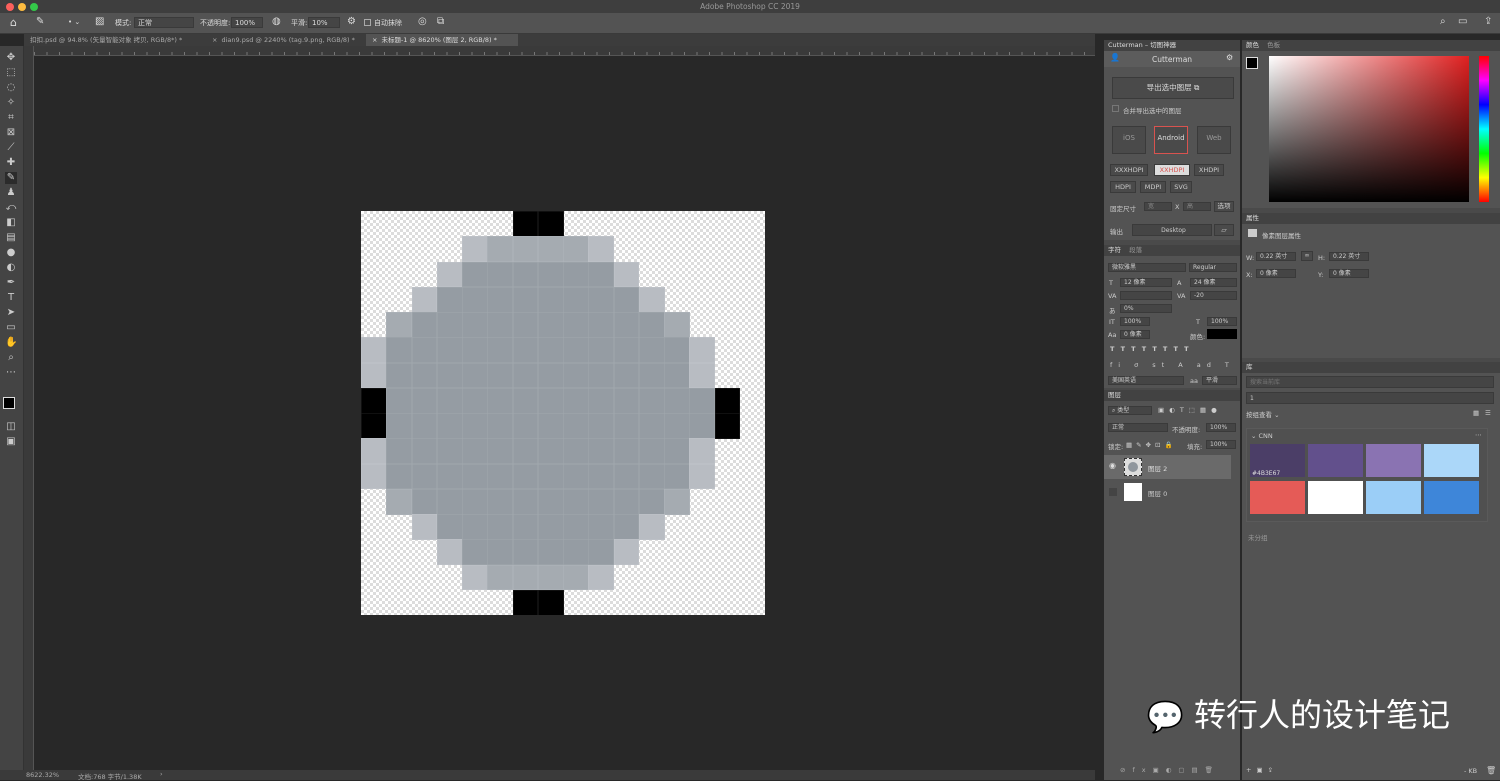 The image size is (1500, 781). I want to click on library-footer-icons: +▣⇪, so click(1262, 770).